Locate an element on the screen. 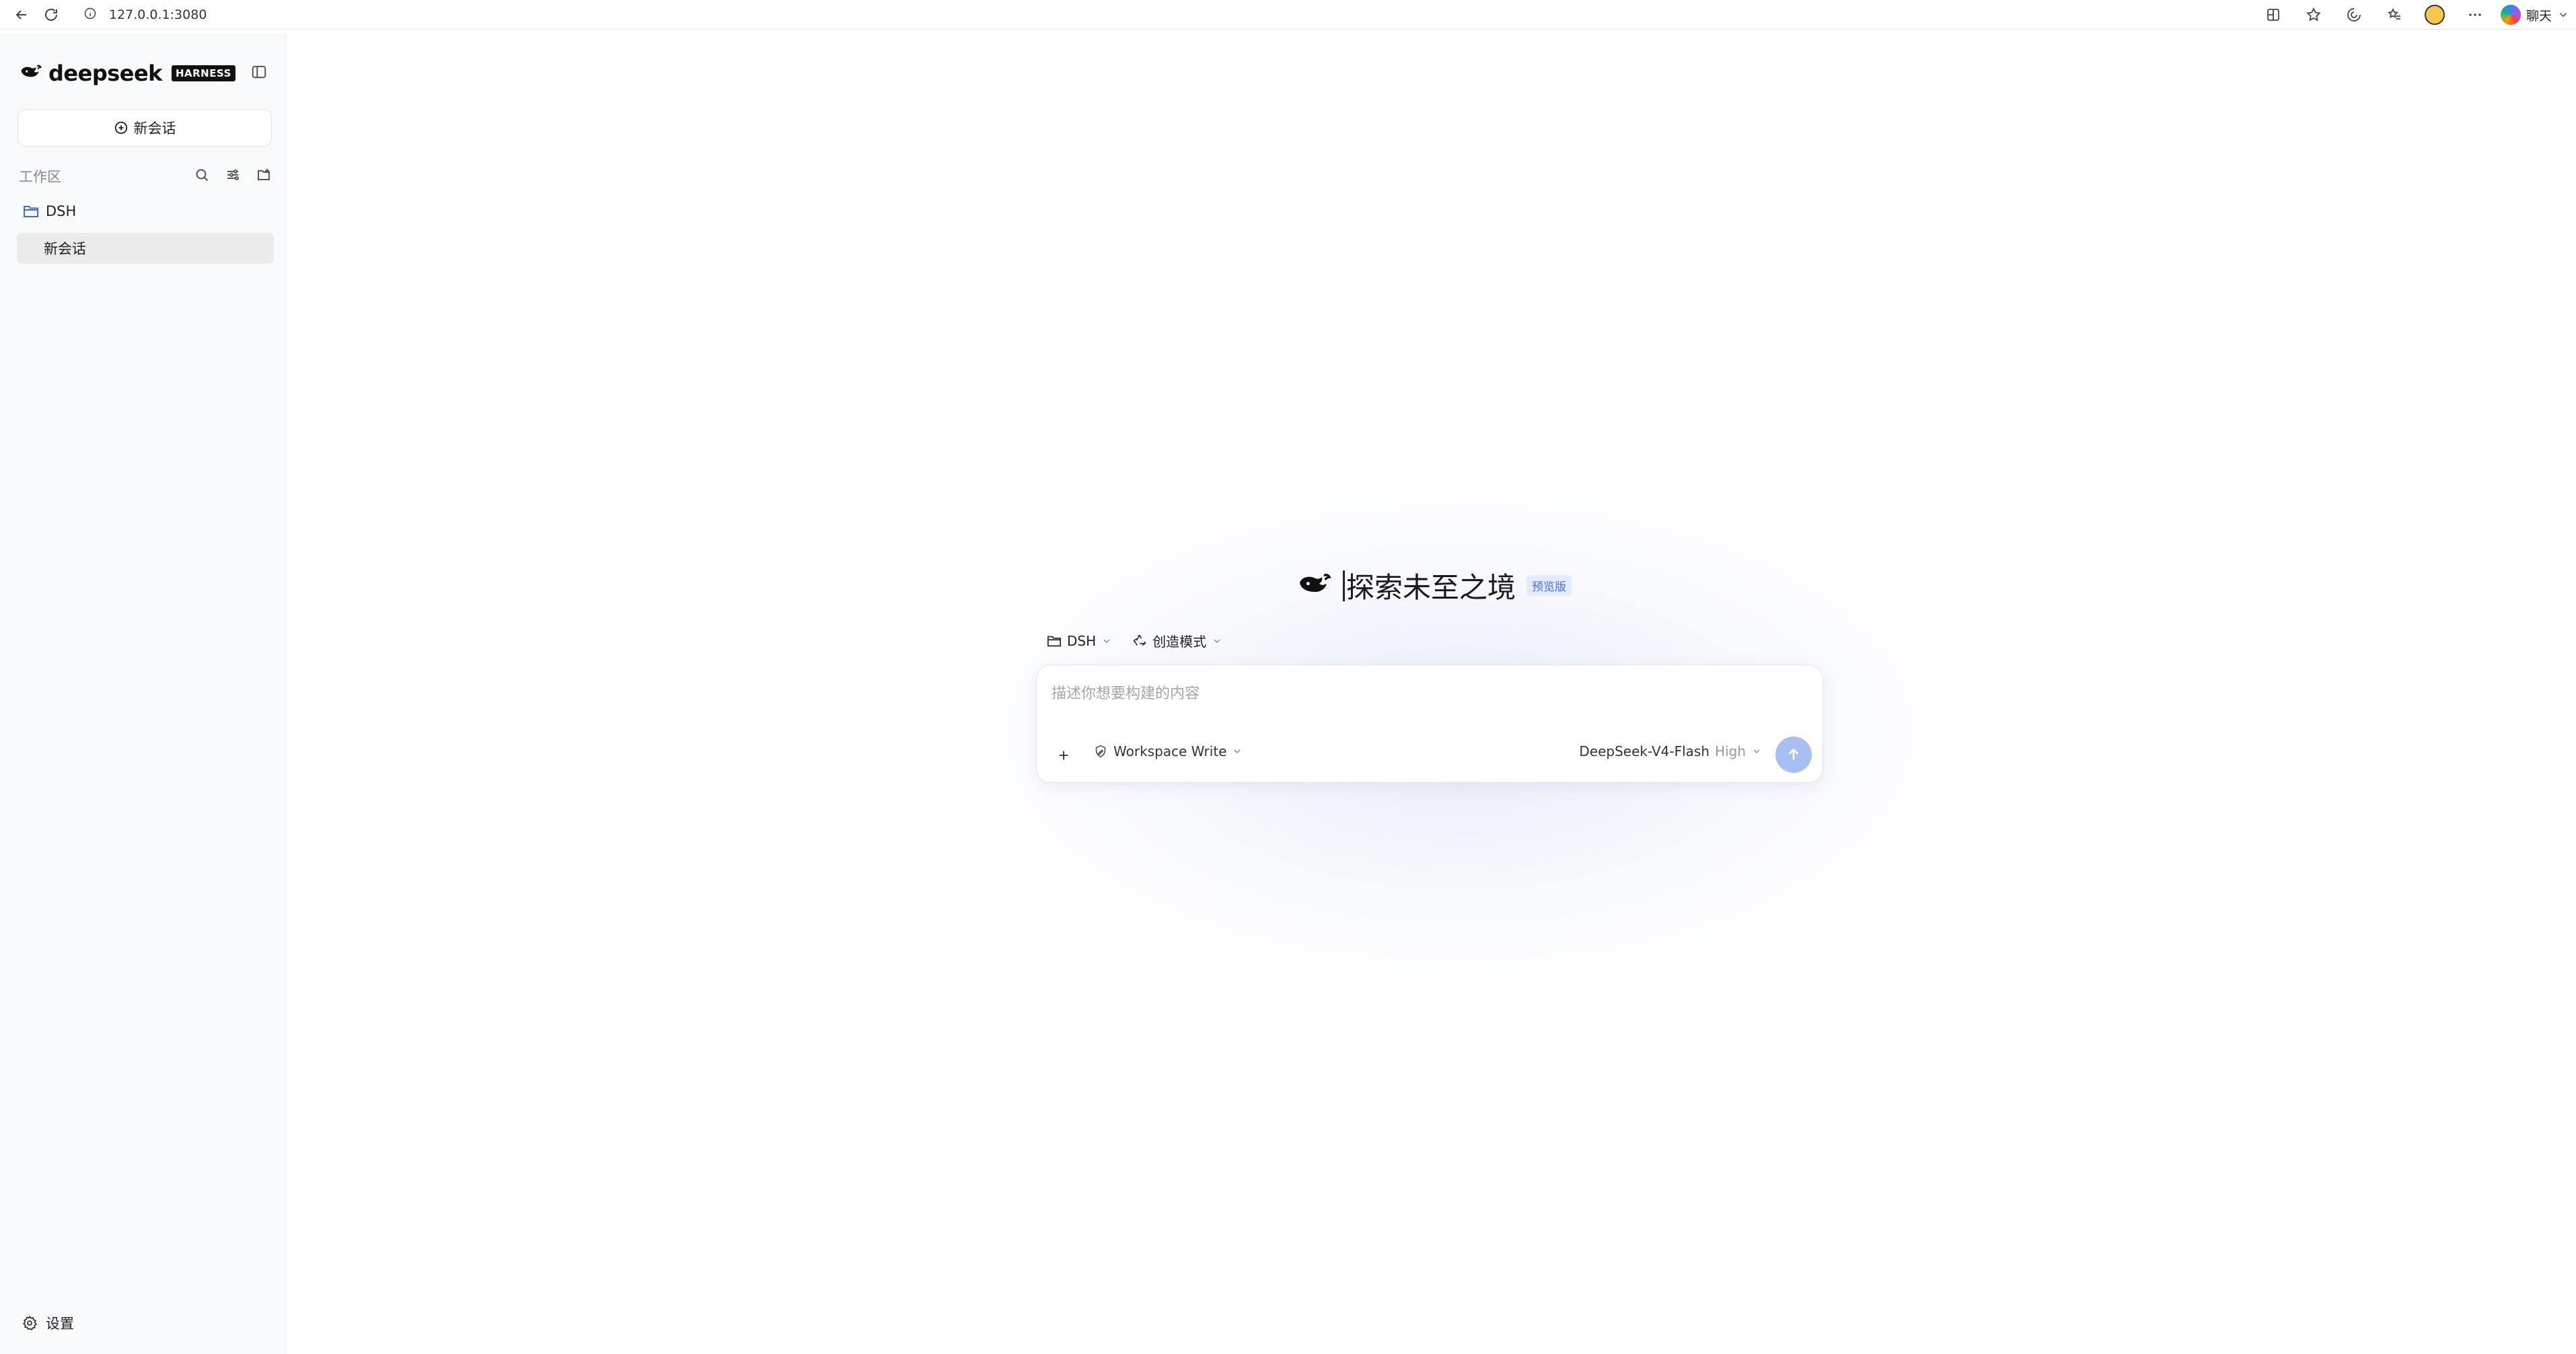  reload-button is located at coordinates (51, 14).